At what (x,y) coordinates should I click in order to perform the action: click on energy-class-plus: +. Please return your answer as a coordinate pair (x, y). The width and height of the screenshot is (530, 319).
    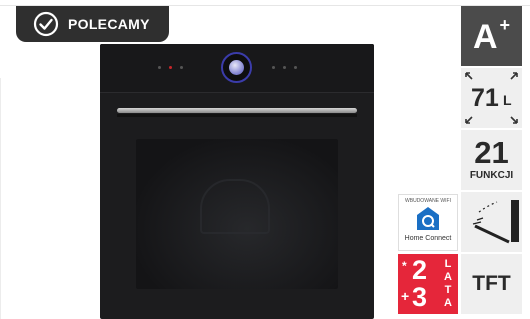
    Looking at the image, I should click on (505, 25).